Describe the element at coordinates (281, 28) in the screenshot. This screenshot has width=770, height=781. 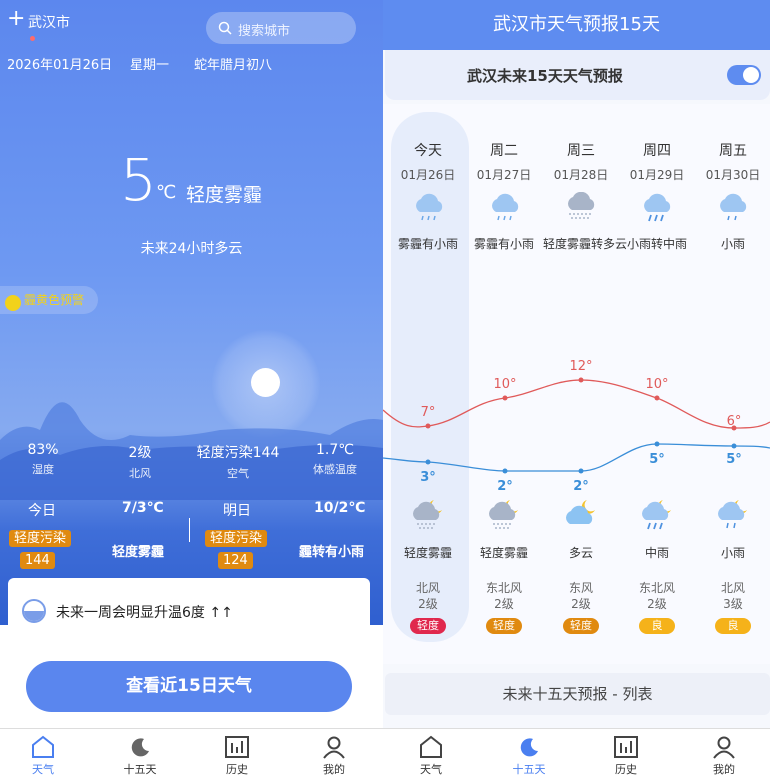
I see `search-input: 搜索城市` at that location.